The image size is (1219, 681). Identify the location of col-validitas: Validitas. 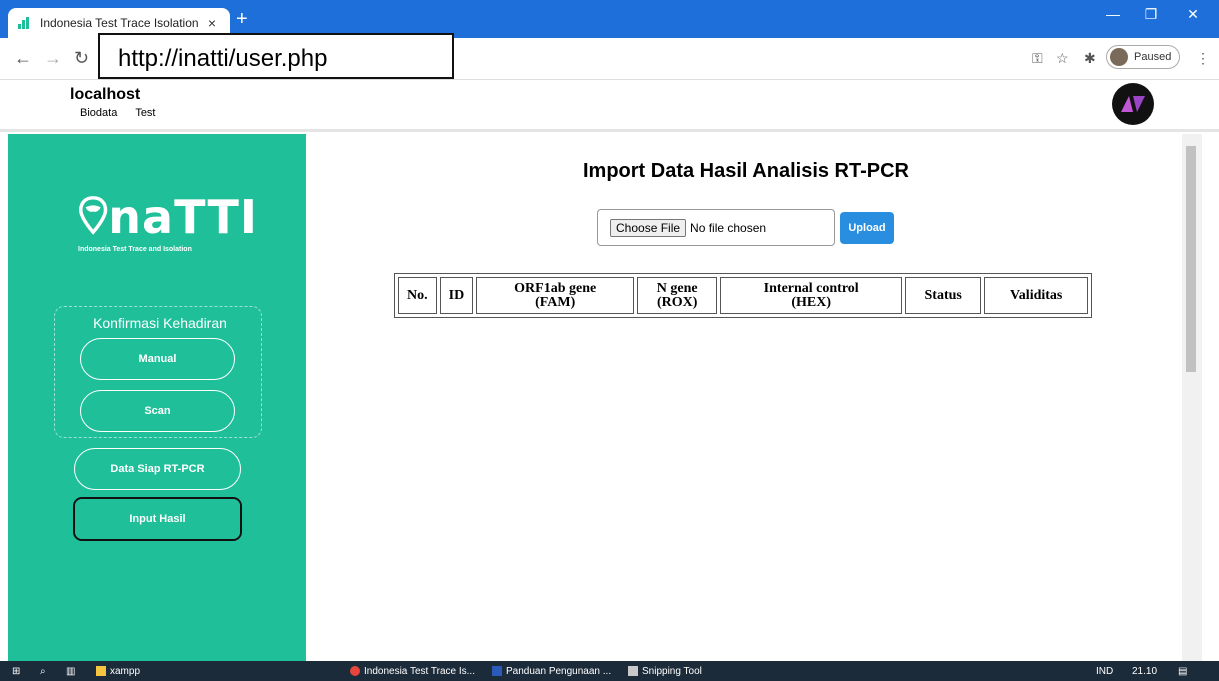
(1036, 295).